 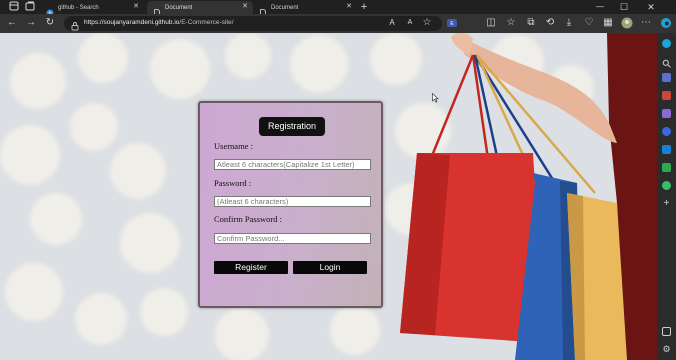 What do you see at coordinates (651, 7) in the screenshot?
I see `close-window-button: ✕` at bounding box center [651, 7].